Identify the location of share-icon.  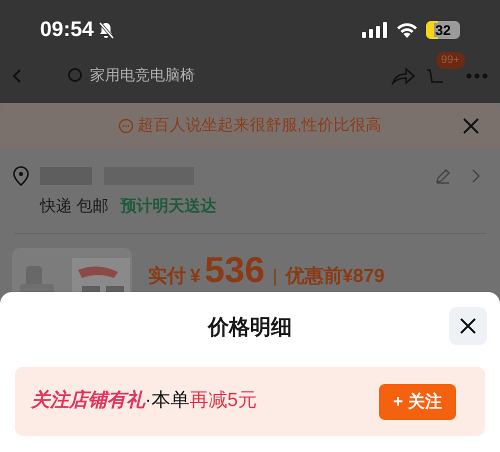
(403, 76).